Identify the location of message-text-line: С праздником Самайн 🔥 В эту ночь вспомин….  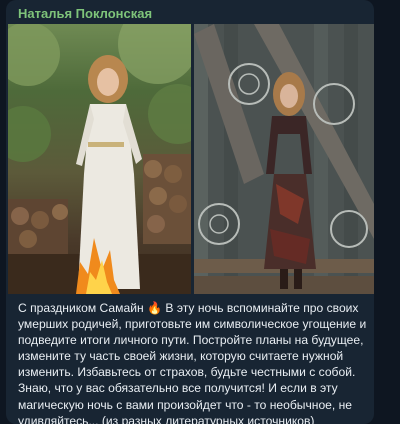
(188, 308).